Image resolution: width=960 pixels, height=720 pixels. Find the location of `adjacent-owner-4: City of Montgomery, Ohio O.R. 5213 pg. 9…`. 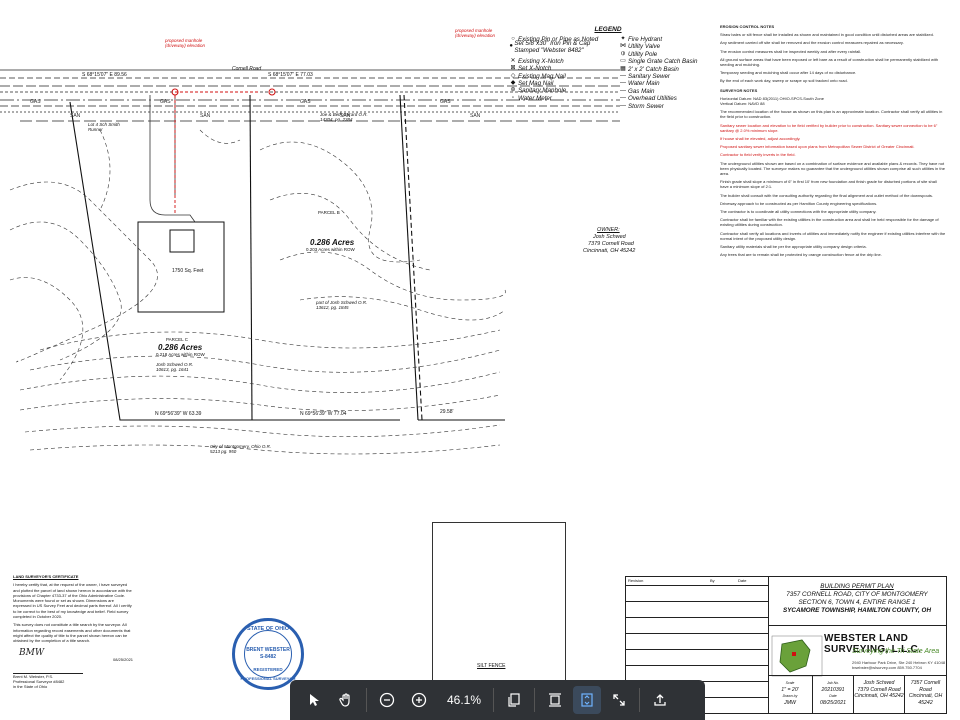

adjacent-owner-4: City of Montgomery, Ohio O.R. 5213 pg. 9… is located at coordinates (241, 449).